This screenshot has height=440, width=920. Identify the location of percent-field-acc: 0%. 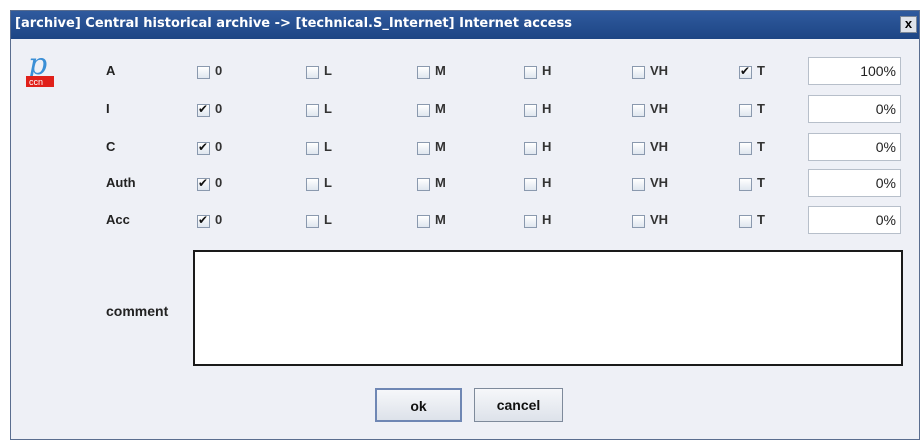
(854, 220).